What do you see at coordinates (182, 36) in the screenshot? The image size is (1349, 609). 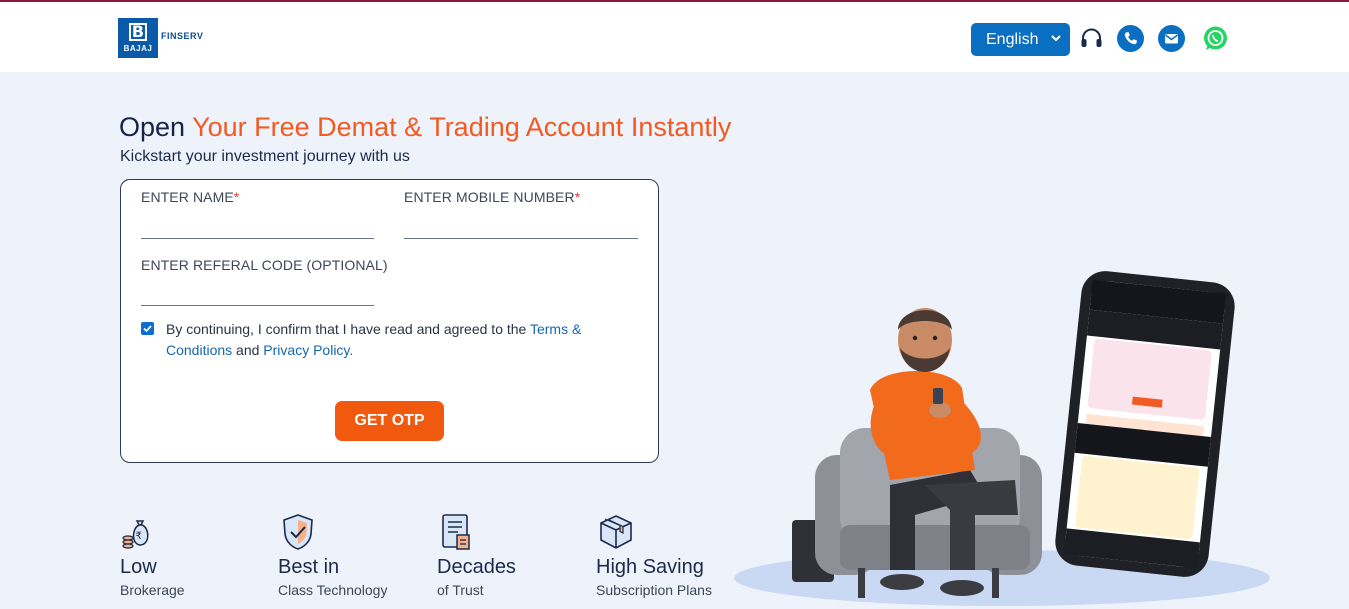 I see `logo-brand-text: FINSERV` at bounding box center [182, 36].